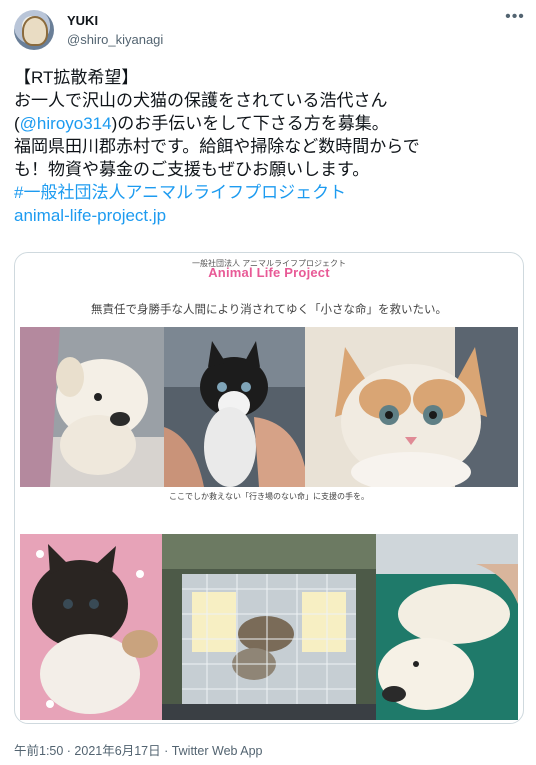 This screenshot has width=536, height=765. Describe the element at coordinates (234, 407) in the screenshot. I see `kitten-held-photo` at that location.